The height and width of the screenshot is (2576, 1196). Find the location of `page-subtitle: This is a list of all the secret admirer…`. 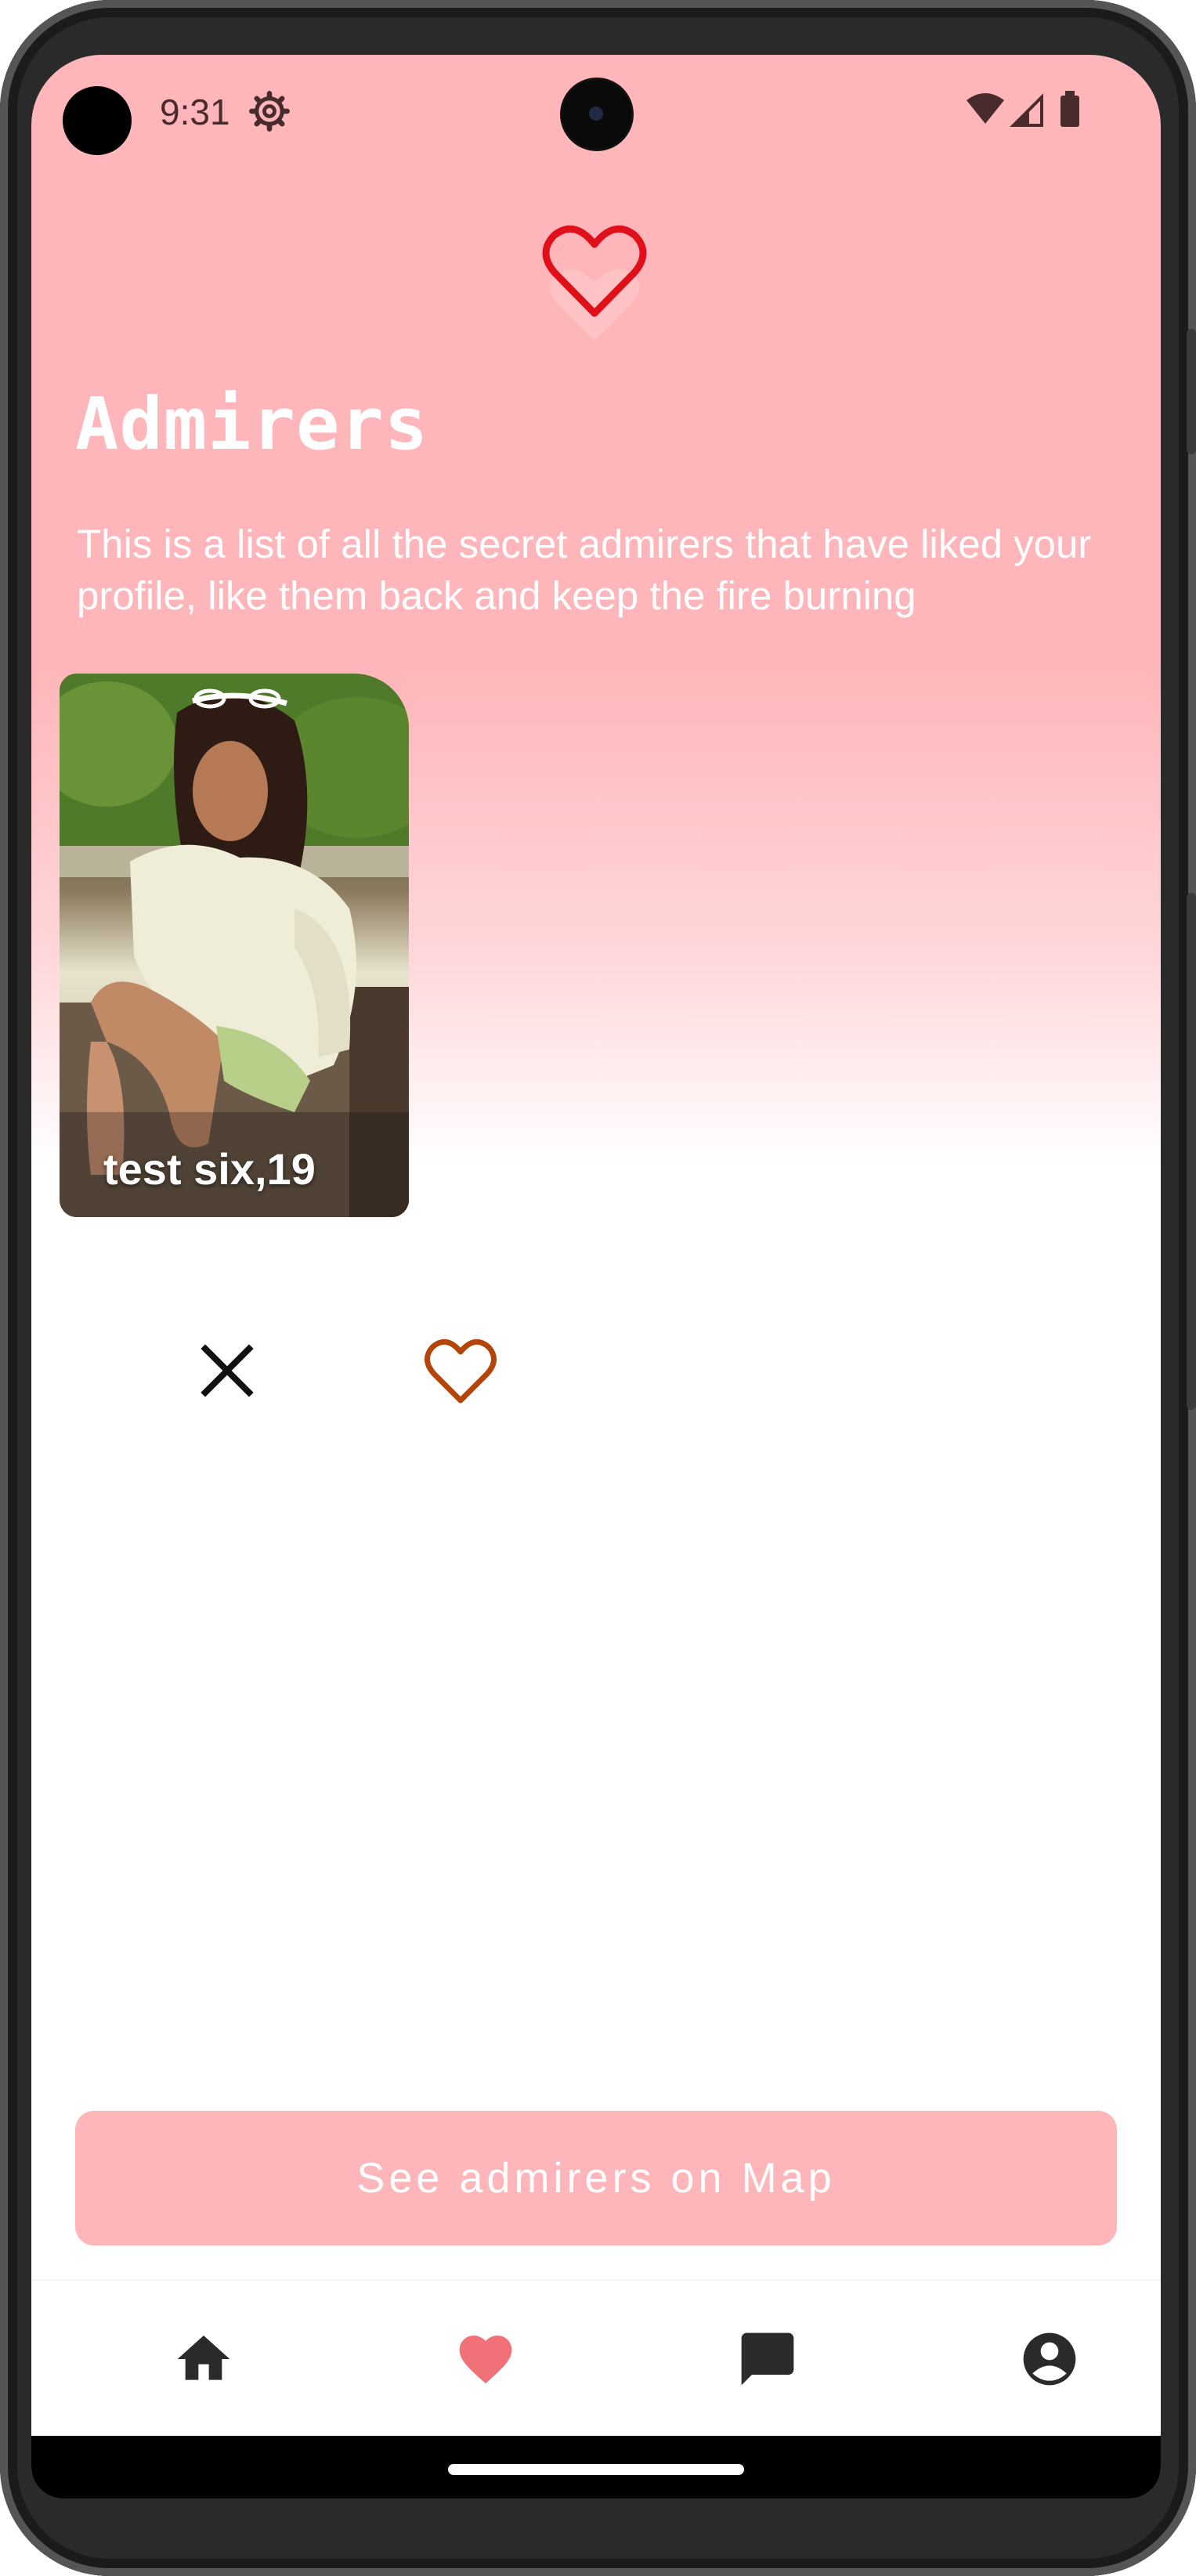

page-subtitle: This is a list of all the secret admirer… is located at coordinates (584, 570).